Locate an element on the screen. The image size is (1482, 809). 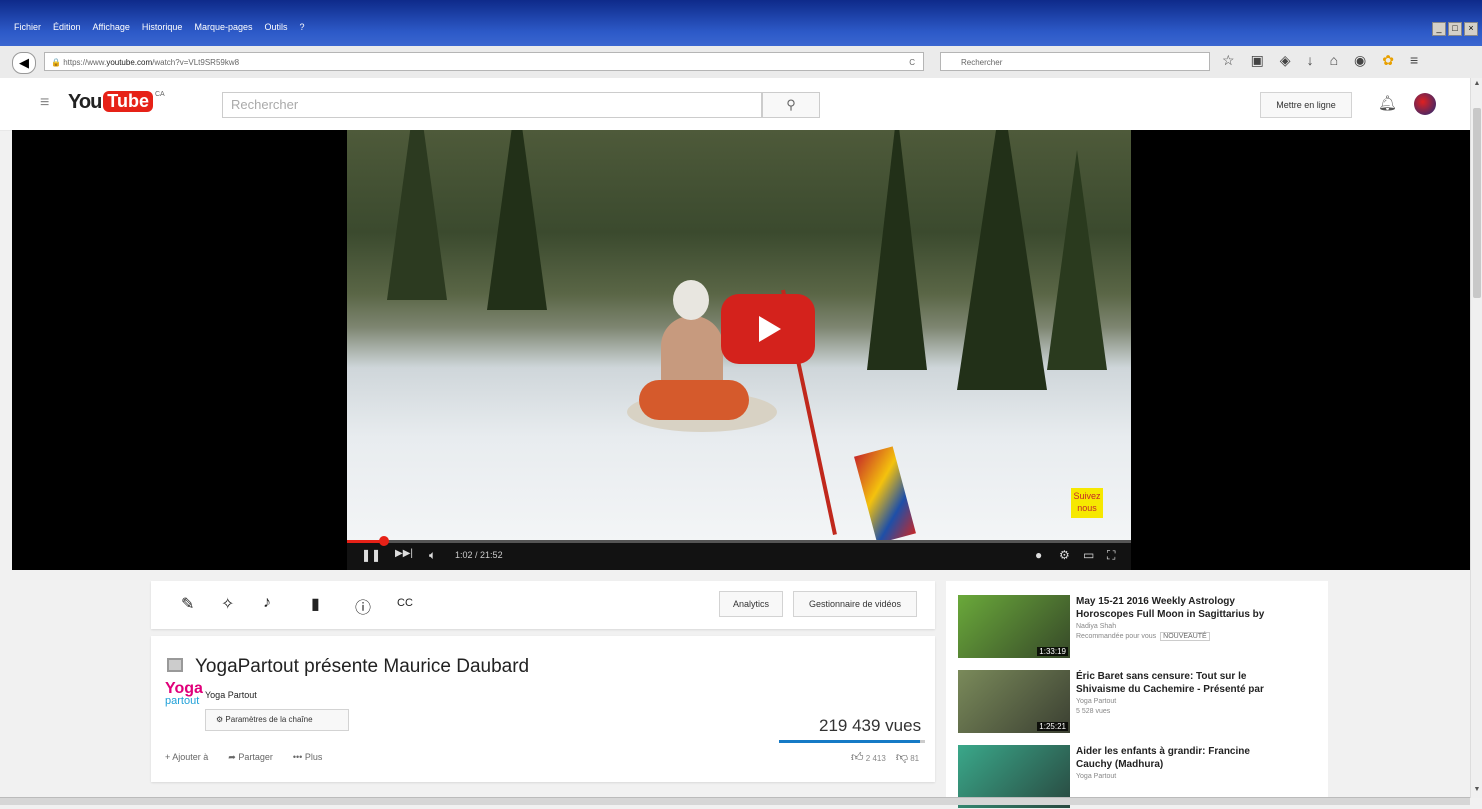
pause-icon: ❚❚ is located at coordinates (371, 555).